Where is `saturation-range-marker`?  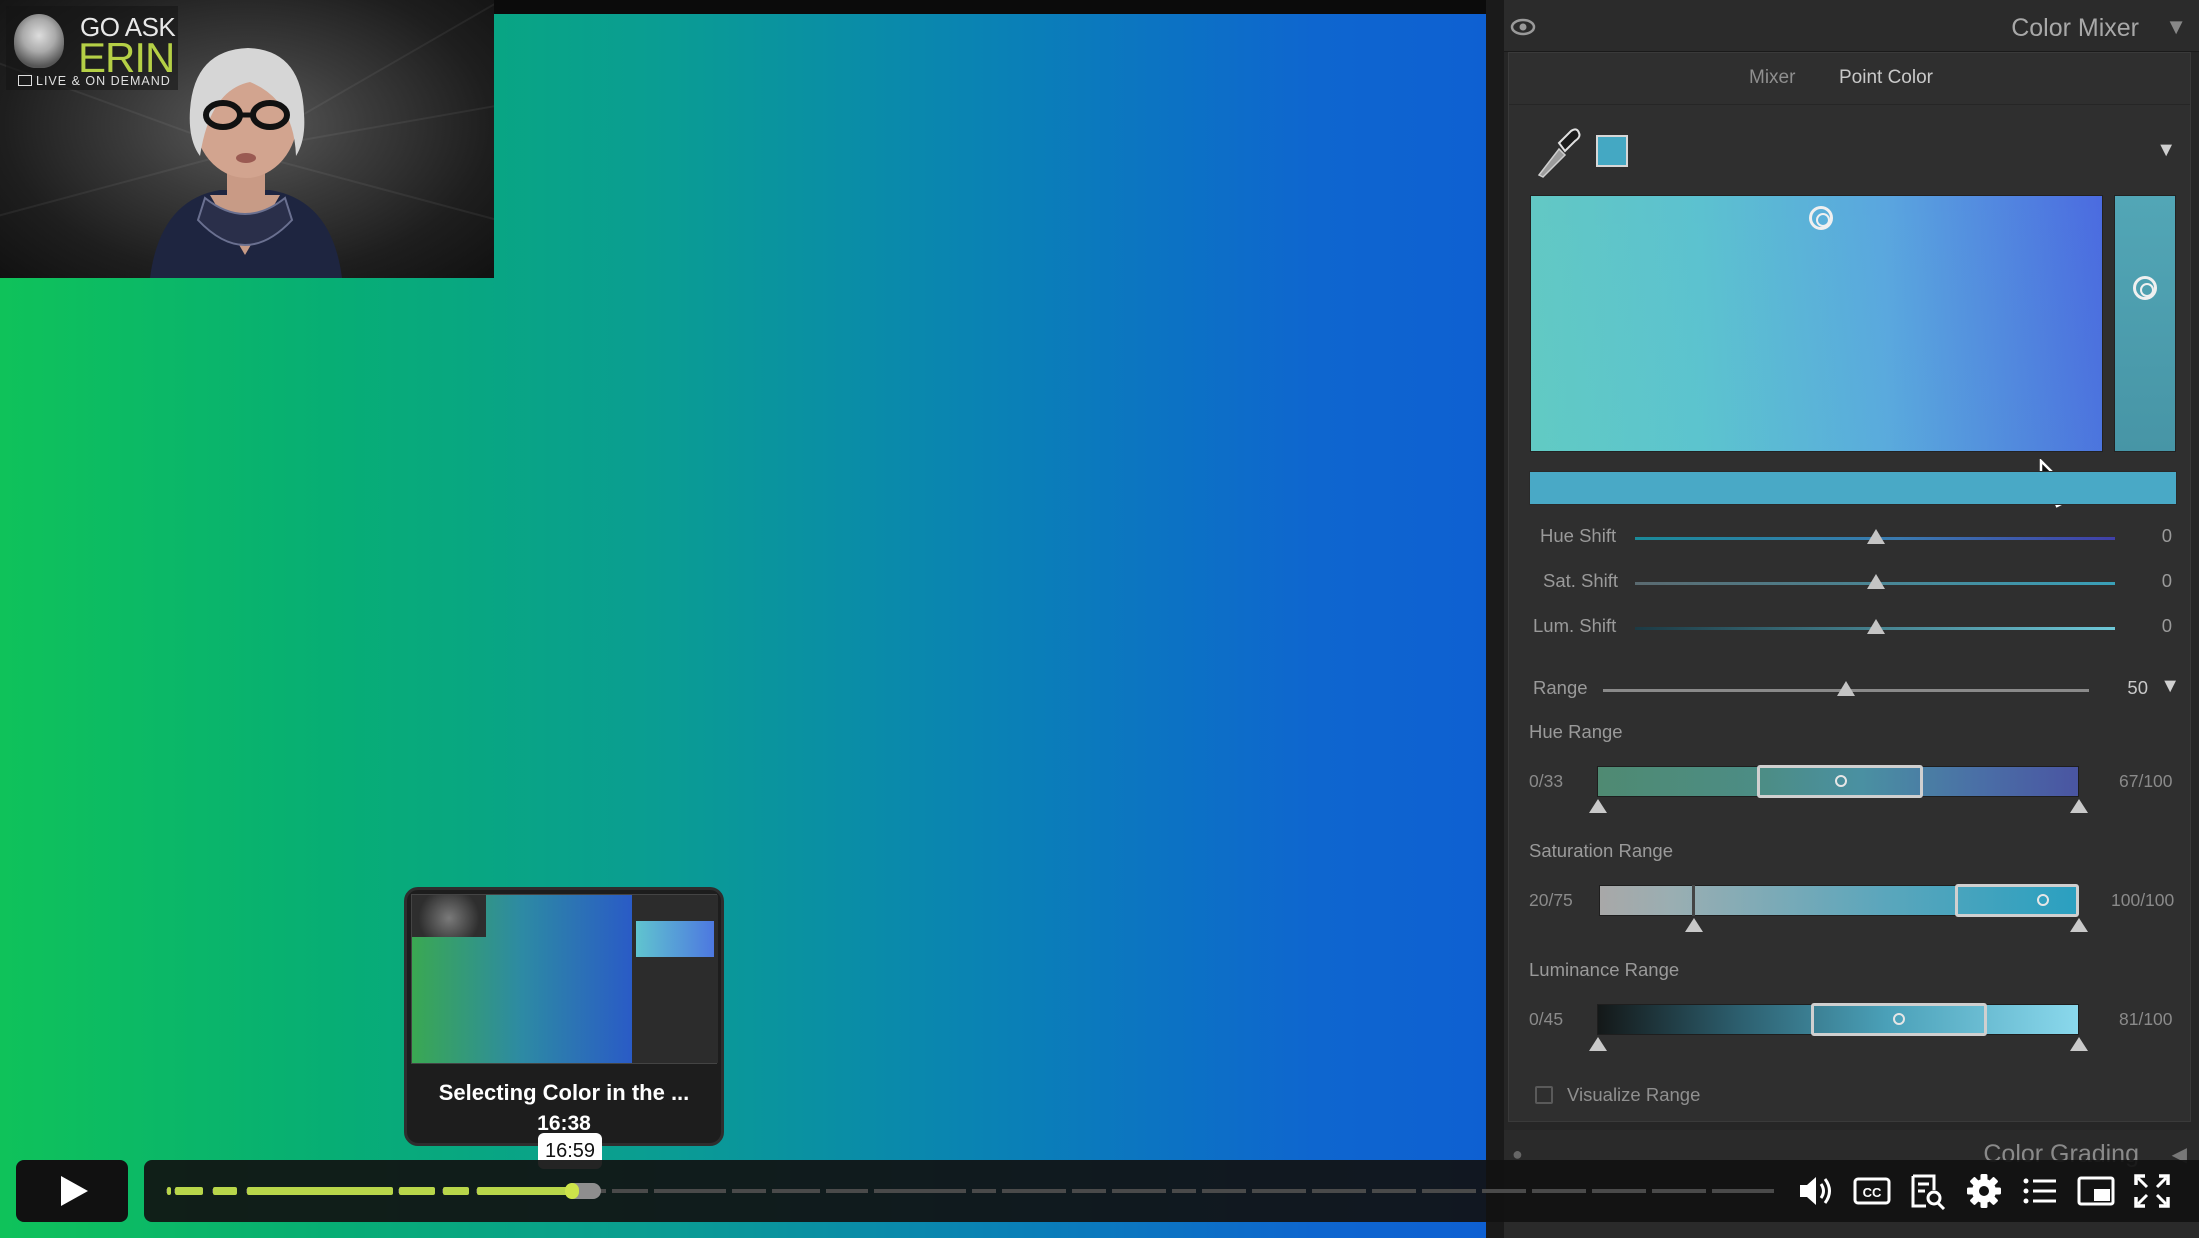 saturation-range-marker is located at coordinates (1693, 900).